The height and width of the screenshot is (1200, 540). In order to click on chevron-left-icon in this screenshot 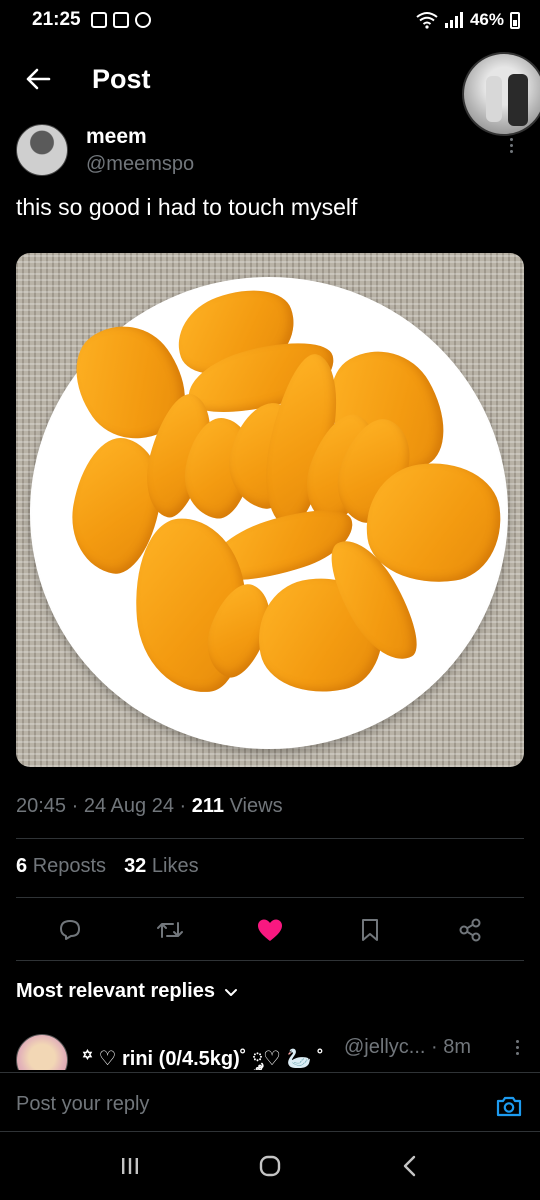, I will do `click(409, 1166)`.